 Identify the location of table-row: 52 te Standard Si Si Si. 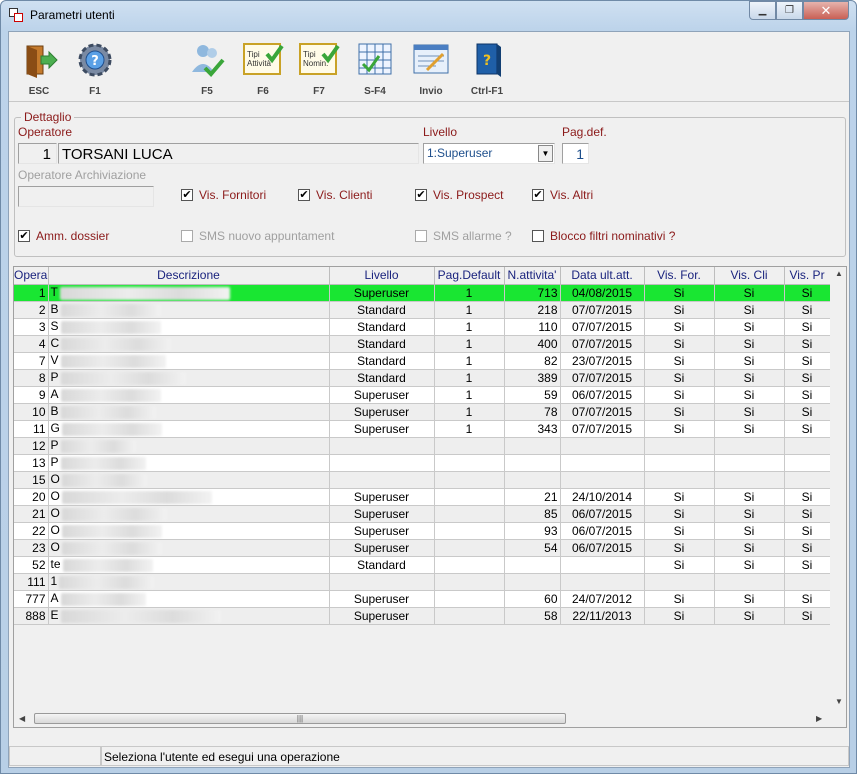
(422, 565).